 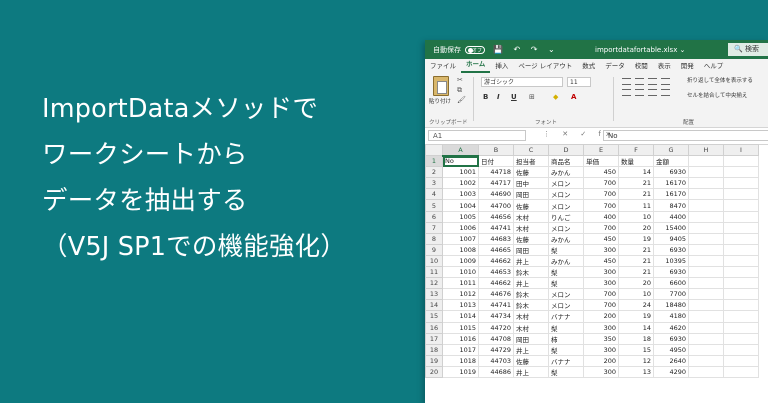 I want to click on tab-6: 校閲, so click(x=641, y=66).